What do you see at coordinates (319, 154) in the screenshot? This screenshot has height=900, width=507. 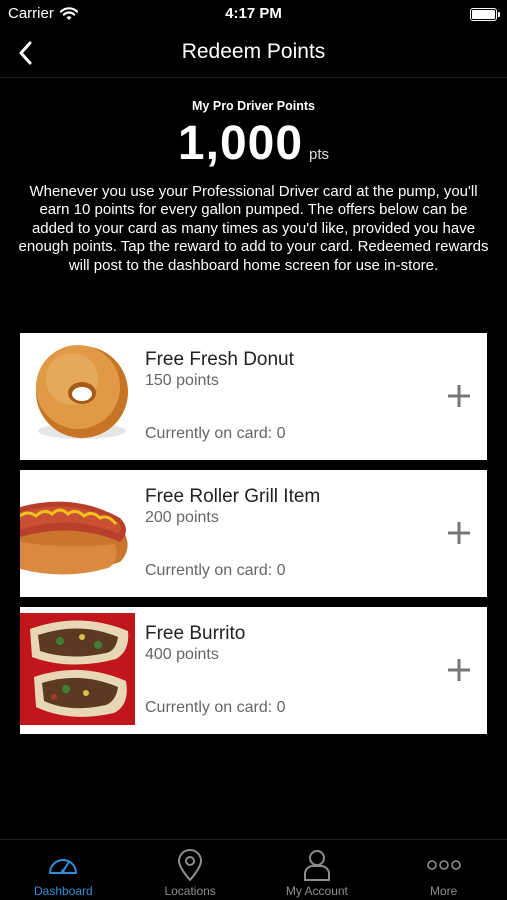 I see `points-unit: pts` at bounding box center [319, 154].